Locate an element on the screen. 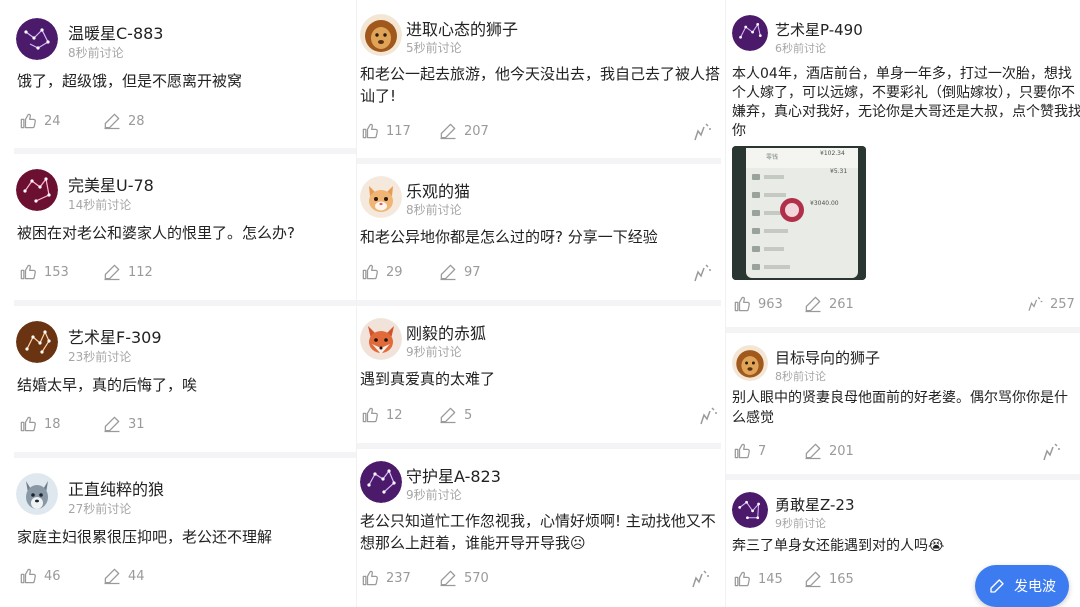  post-card: 艺术星F-309 23秒前讨论 结婚太早，真的后悔了，唉 18 31 is located at coordinates (181, 379).